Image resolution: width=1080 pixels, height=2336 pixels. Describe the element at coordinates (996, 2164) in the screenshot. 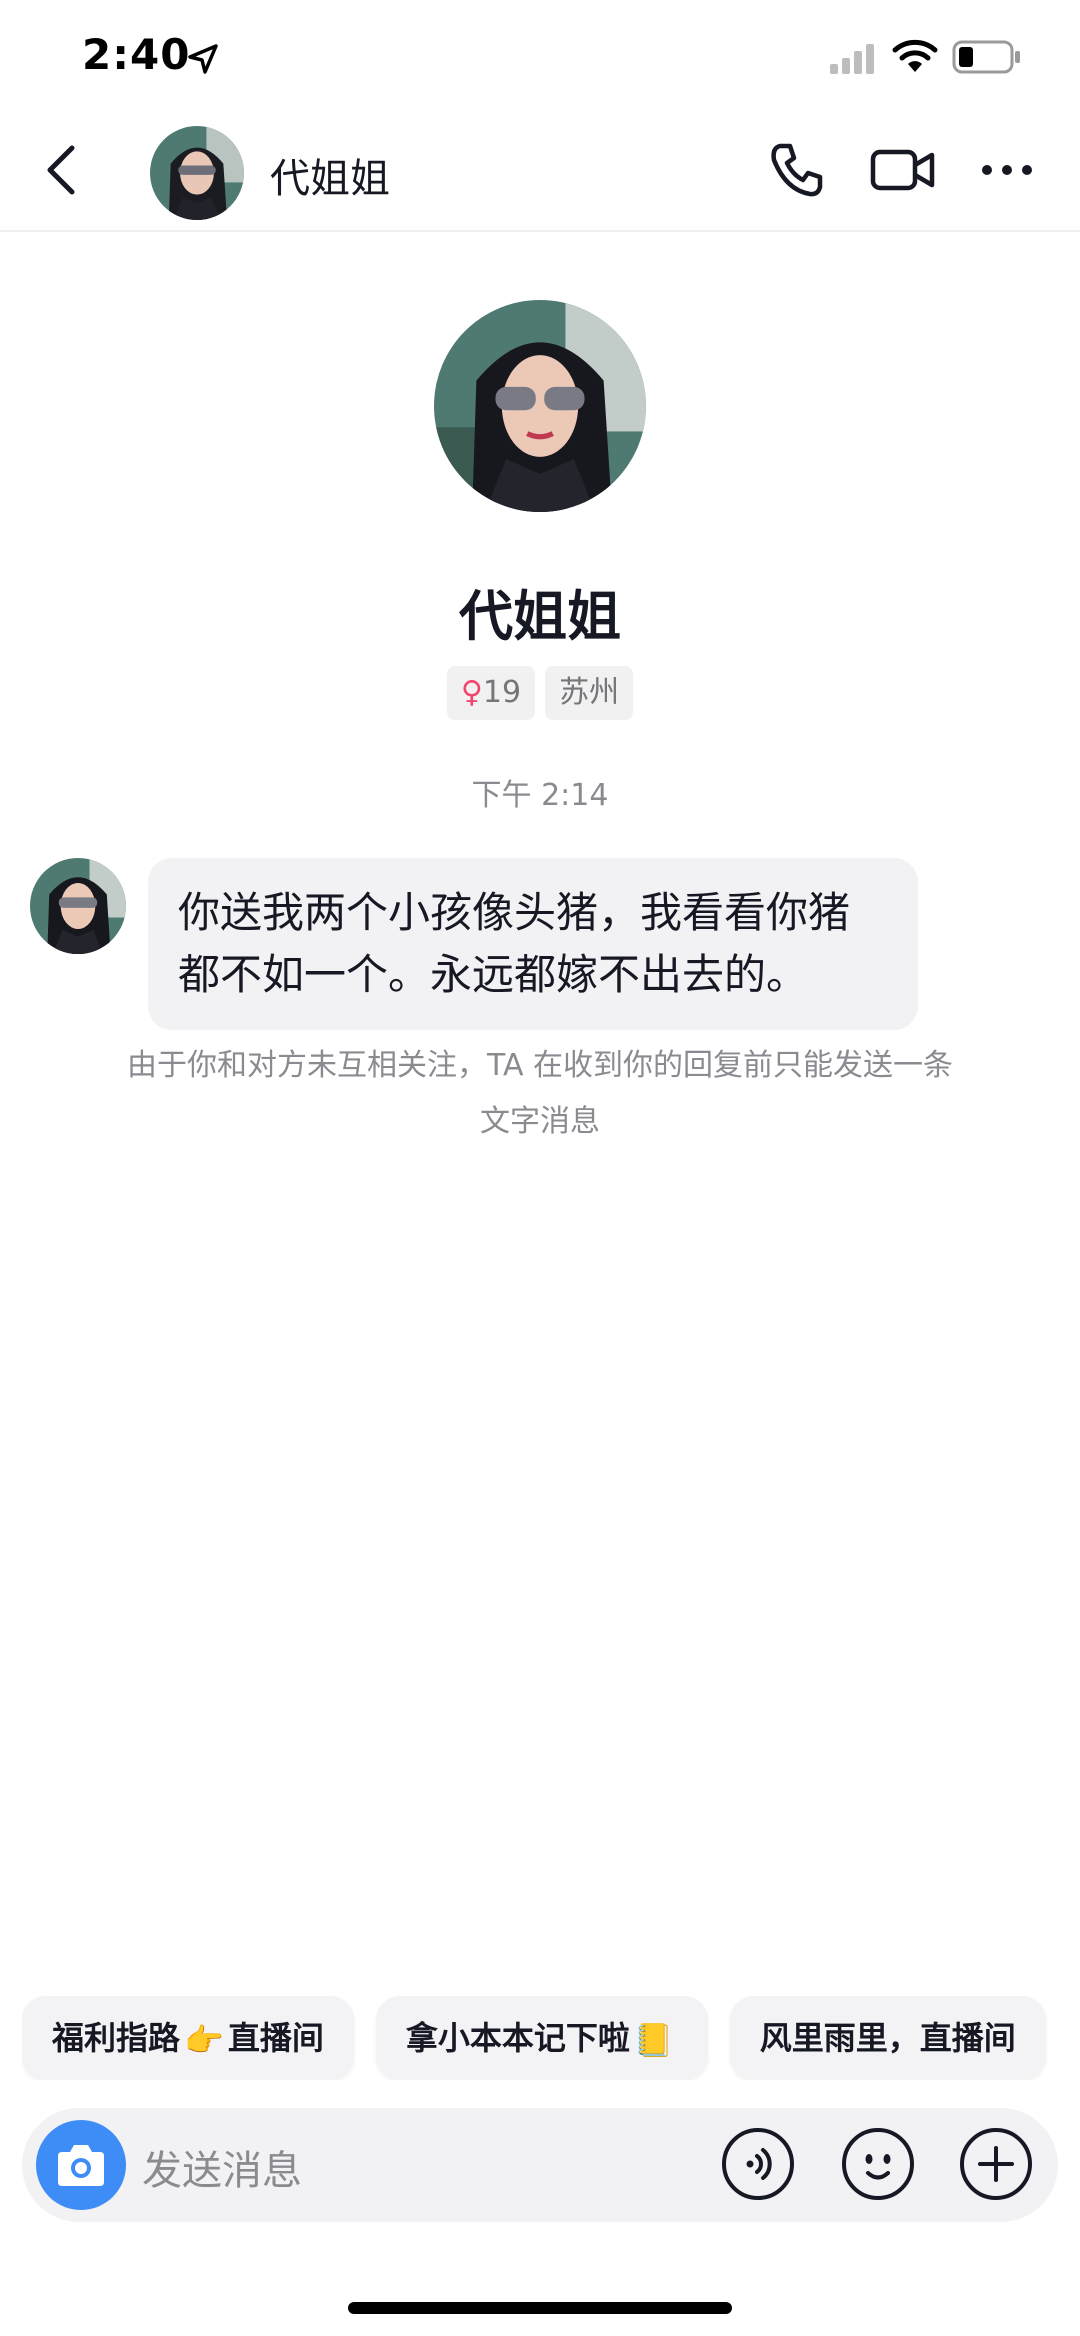

I see `plus-icon` at that location.